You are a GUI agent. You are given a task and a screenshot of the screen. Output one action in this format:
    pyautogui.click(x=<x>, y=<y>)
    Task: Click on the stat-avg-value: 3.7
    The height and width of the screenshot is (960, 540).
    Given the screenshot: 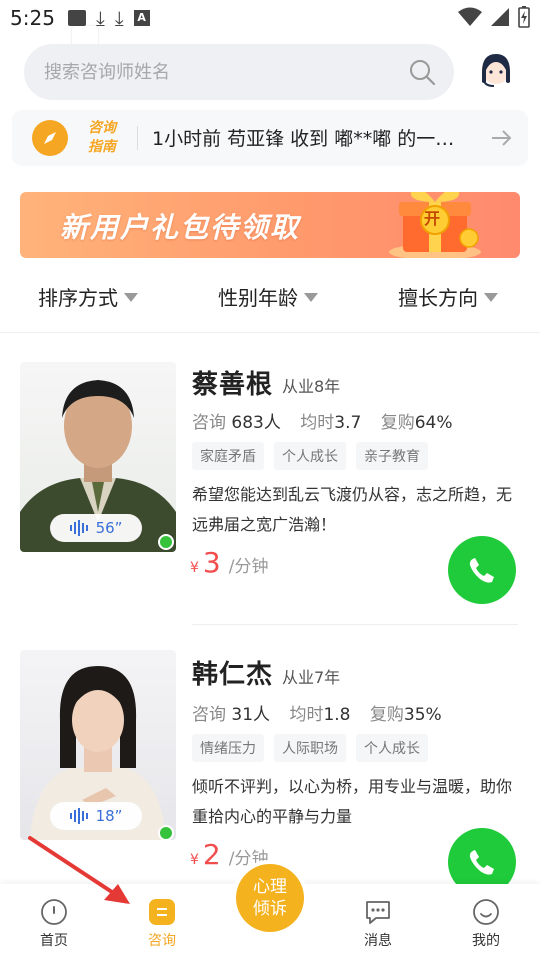 What is the action you would take?
    pyautogui.click(x=348, y=423)
    